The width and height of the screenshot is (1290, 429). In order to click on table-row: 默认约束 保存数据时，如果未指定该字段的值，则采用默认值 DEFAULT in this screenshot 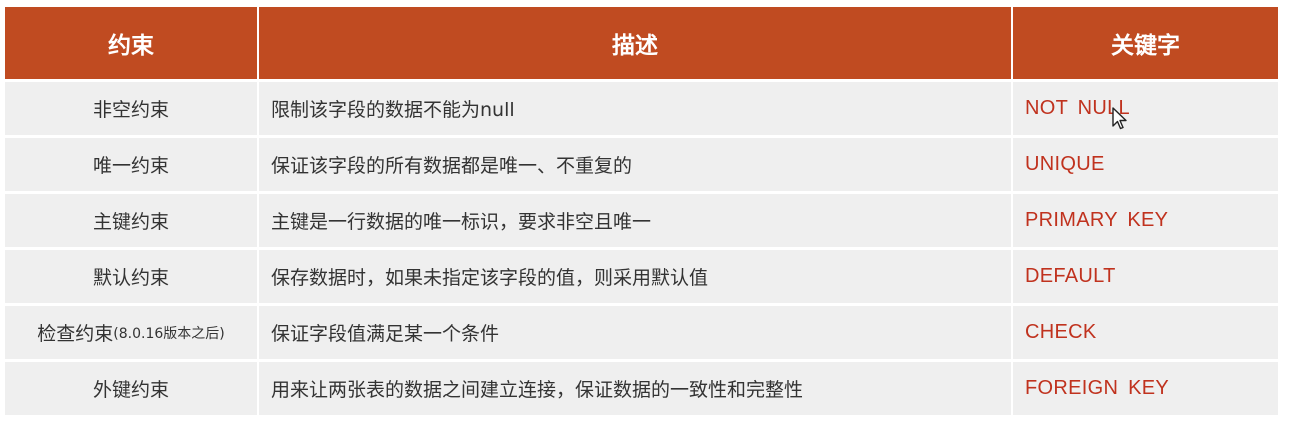, I will do `click(641, 275)`.